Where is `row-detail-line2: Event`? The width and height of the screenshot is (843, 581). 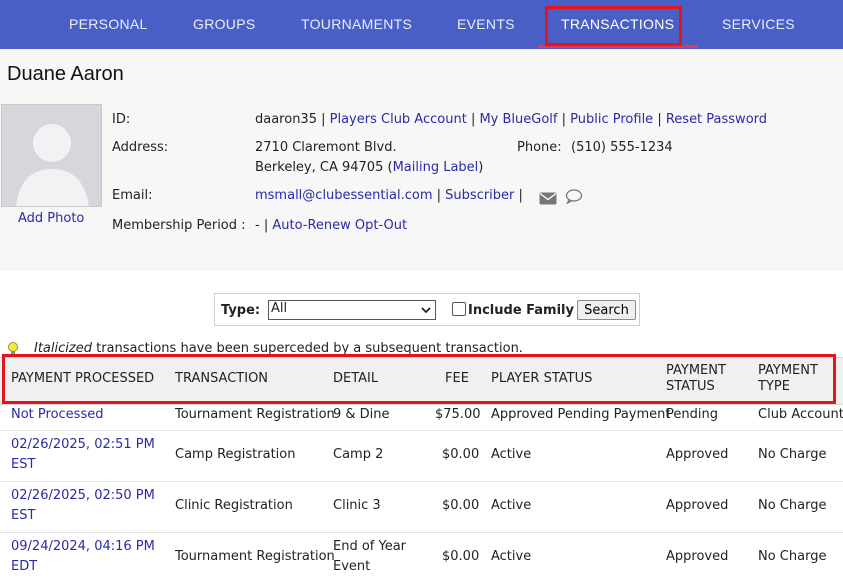
row-detail-line2: Event is located at coordinates (352, 566).